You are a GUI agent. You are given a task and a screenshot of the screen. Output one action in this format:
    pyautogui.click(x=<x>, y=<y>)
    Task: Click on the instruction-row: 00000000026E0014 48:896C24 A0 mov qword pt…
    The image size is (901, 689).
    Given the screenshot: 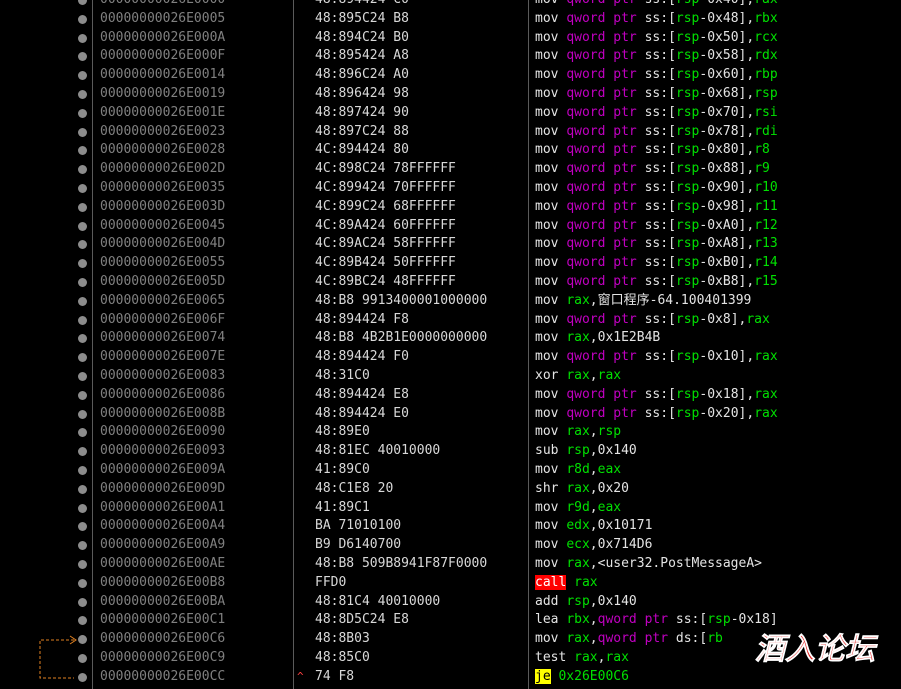 What is the action you would take?
    pyautogui.click(x=450, y=75)
    